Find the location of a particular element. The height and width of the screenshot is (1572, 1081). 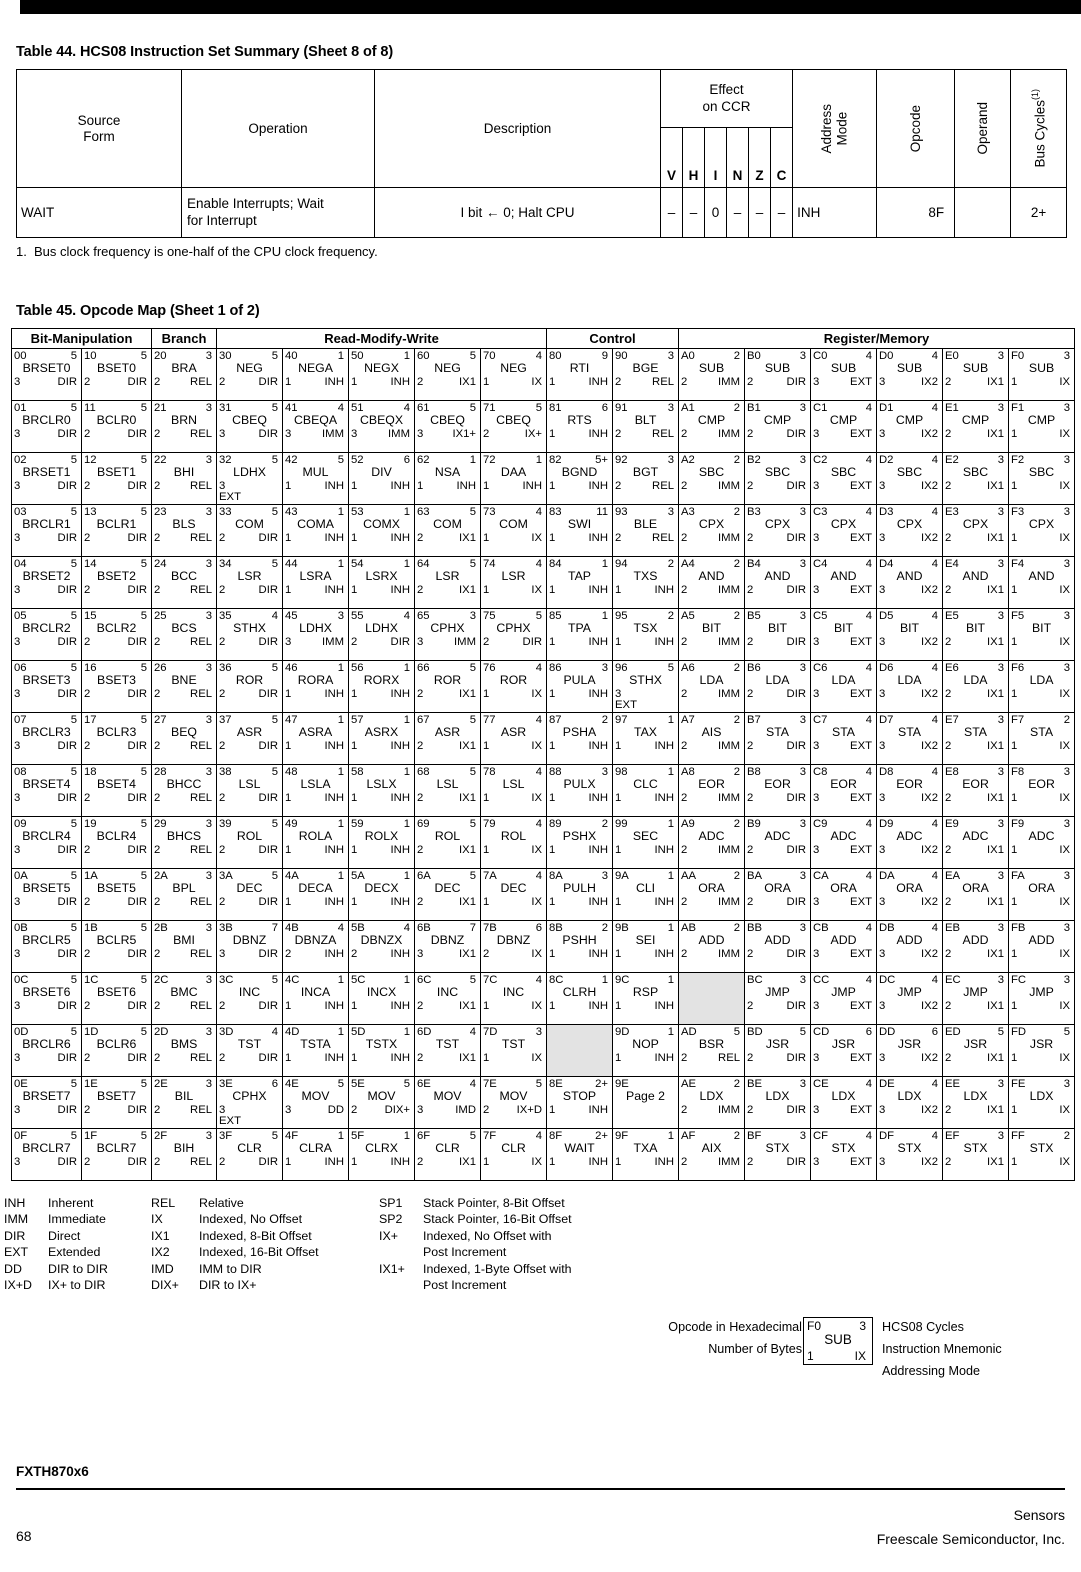

opcode-cell-02: 02 5 BRSET1 3 DIR is located at coordinates (46, 478).